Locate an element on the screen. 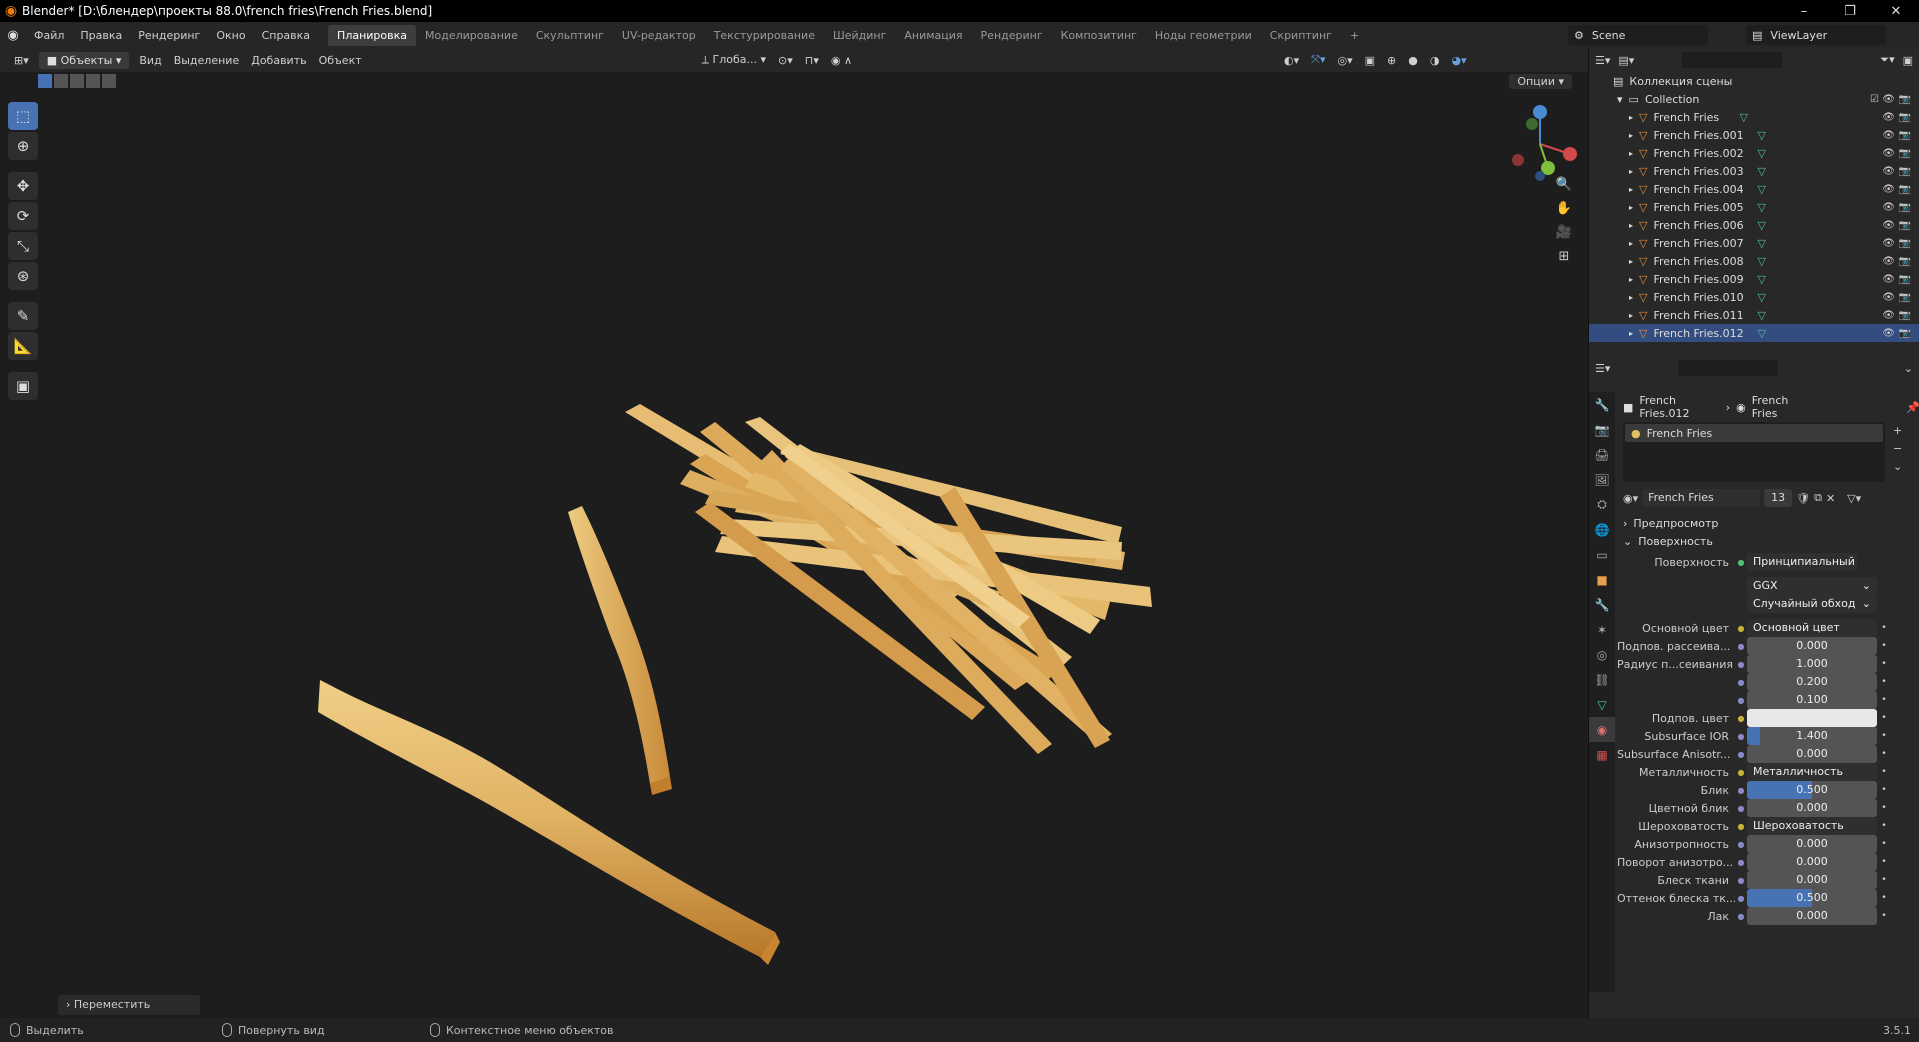 This screenshot has height=1042, width=1919. numeric-field: 1.000 is located at coordinates (1812, 664).